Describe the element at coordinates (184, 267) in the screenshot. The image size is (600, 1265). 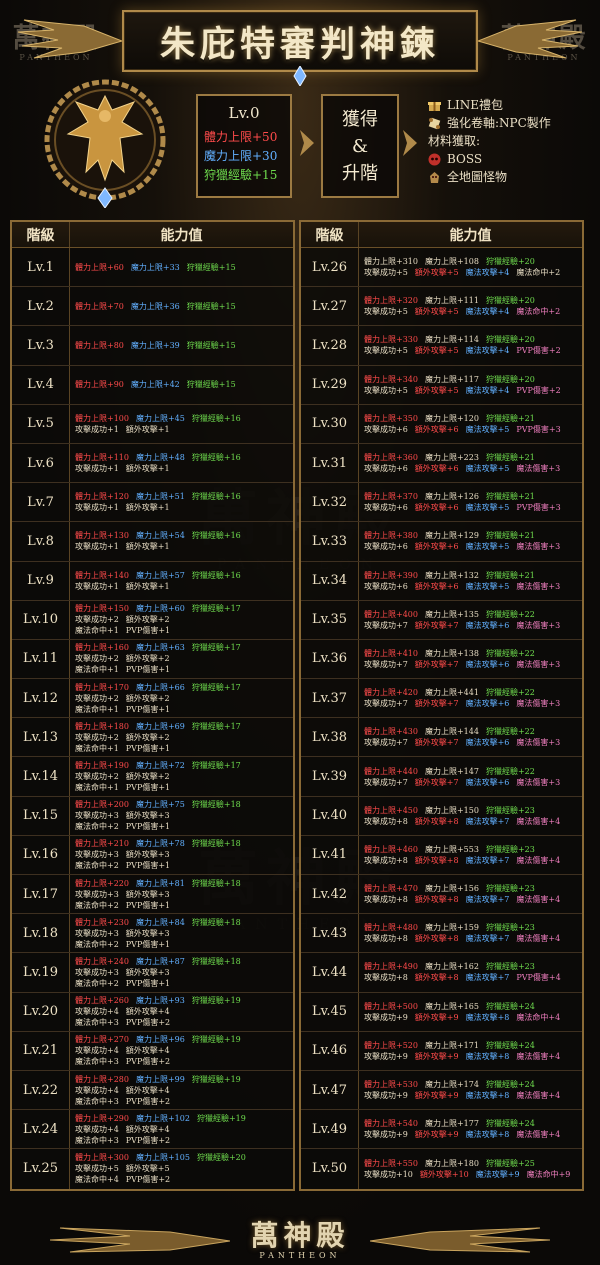
I see `stats-line: 體力上限+60 魔力上限+33 狩獵經驗+15` at that location.